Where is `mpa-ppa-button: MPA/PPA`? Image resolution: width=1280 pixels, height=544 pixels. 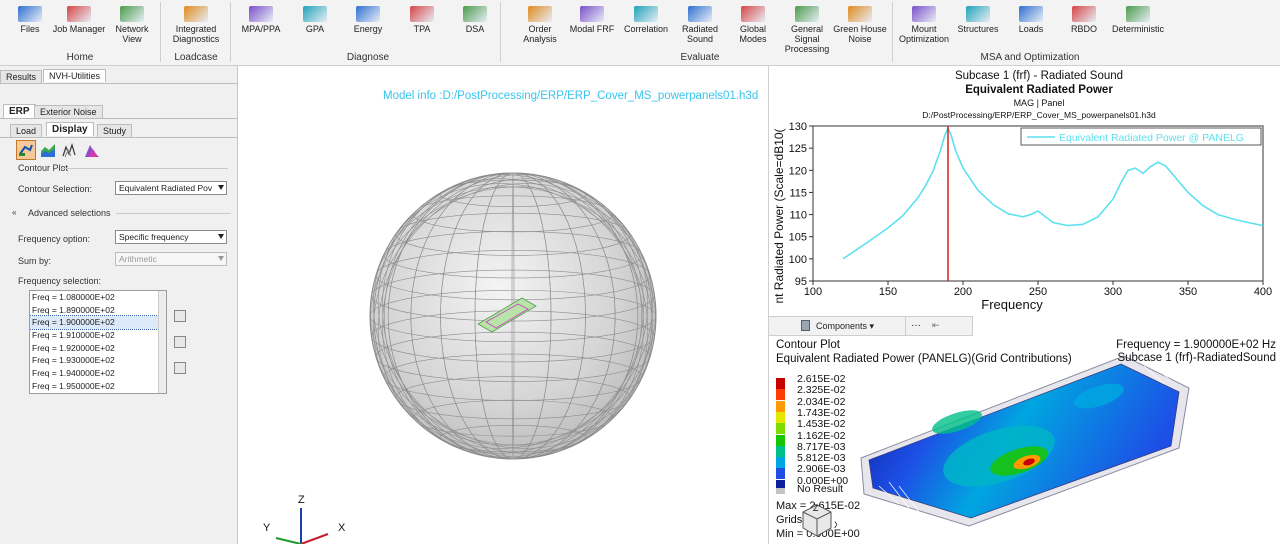
mpa-ppa-button: MPA/PPA is located at coordinates (261, 20).